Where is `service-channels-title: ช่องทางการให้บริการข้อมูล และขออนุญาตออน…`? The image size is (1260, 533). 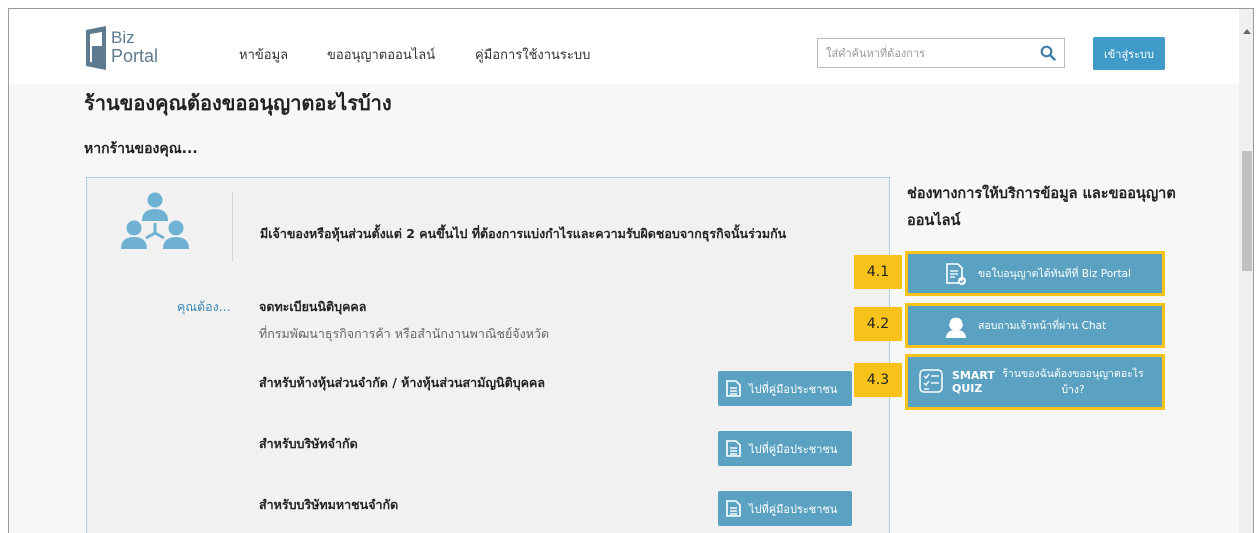
service-channels-title: ช่องทางการให้บริการข้อมูล และขออนุญาตออน… is located at coordinates (1041, 207).